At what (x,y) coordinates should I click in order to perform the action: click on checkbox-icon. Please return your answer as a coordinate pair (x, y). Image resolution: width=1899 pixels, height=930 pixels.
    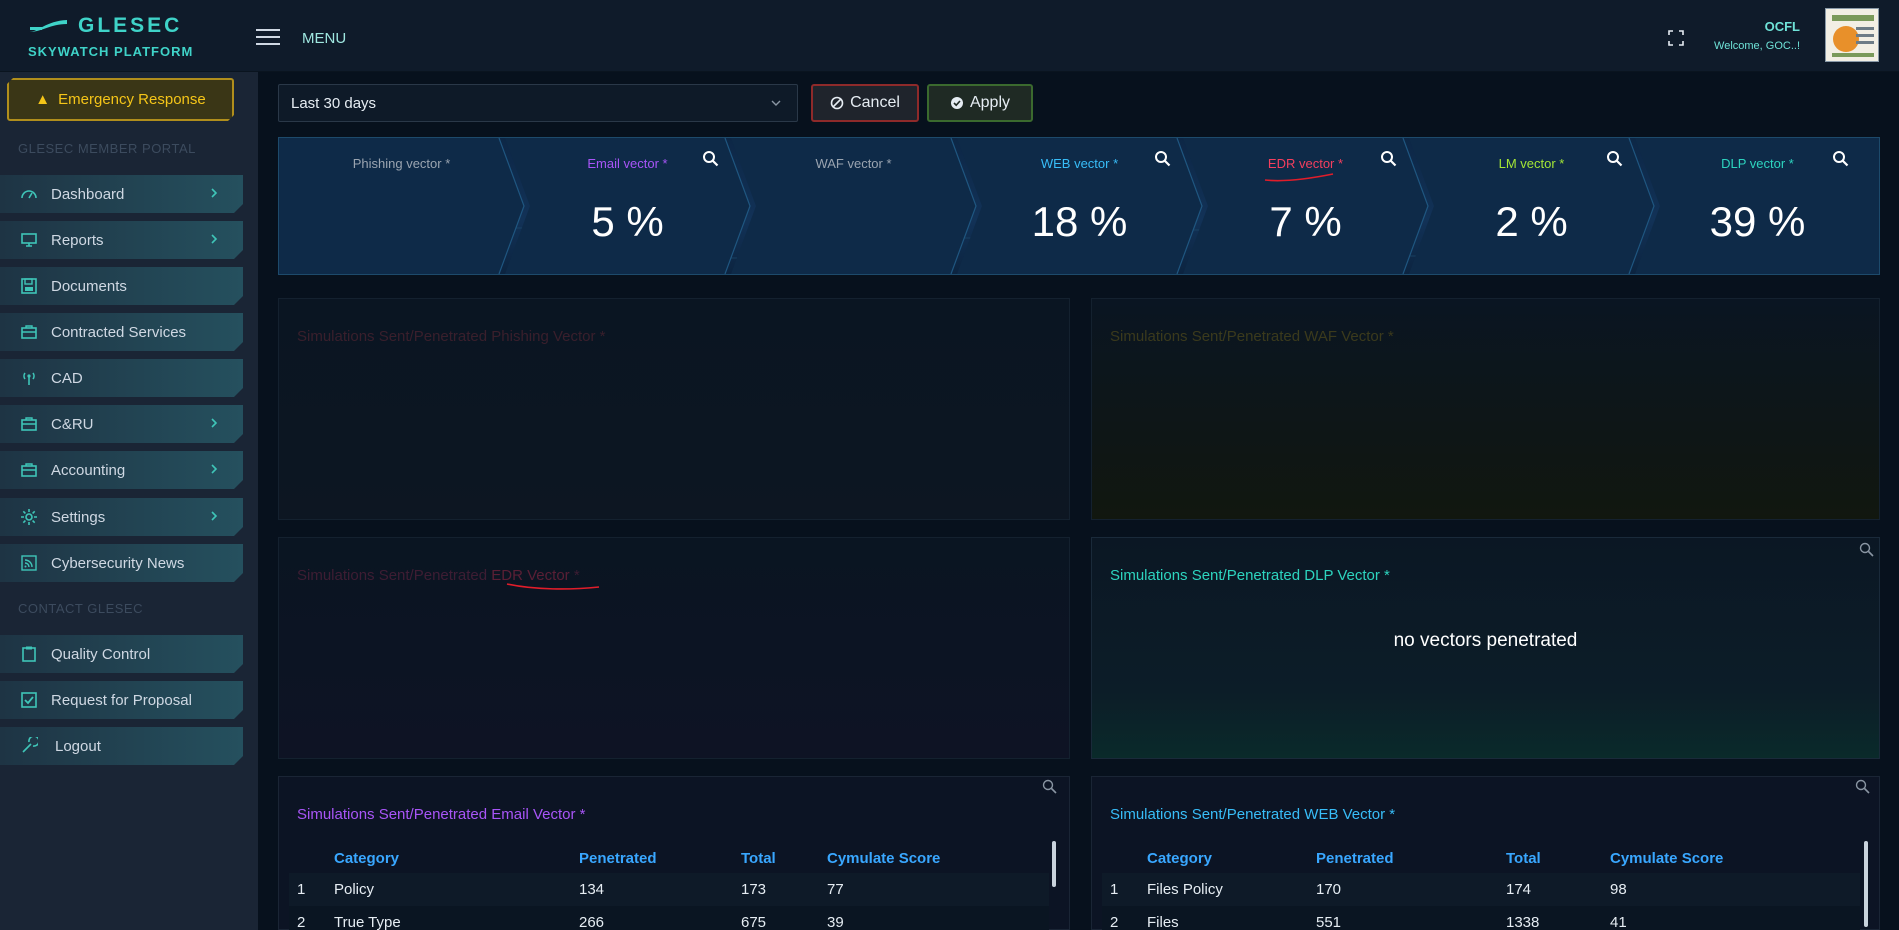
    Looking at the image, I should click on (29, 700).